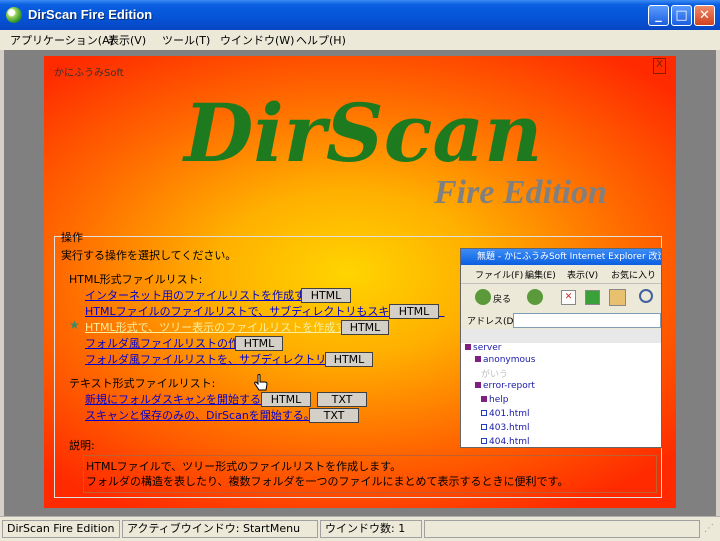 The width and height of the screenshot is (720, 541). What do you see at coordinates (186, 40) in the screenshot?
I see `menu-tools: ツール(T)` at bounding box center [186, 40].